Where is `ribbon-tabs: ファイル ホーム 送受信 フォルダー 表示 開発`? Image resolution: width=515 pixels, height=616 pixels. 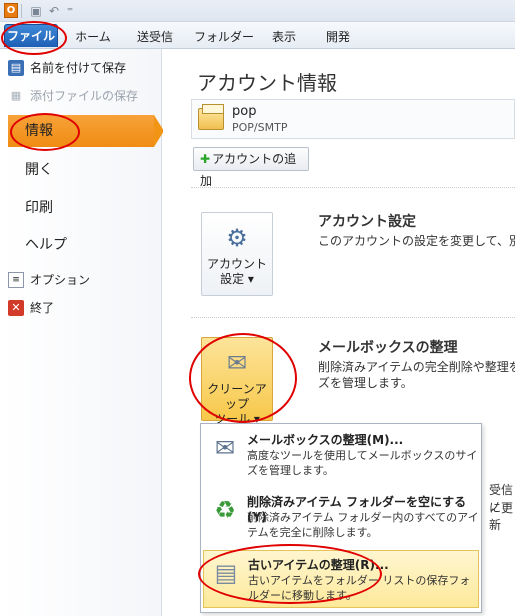 ribbon-tabs: ファイル ホーム 送受信 フォルダー 表示 開発 is located at coordinates (257, 35).